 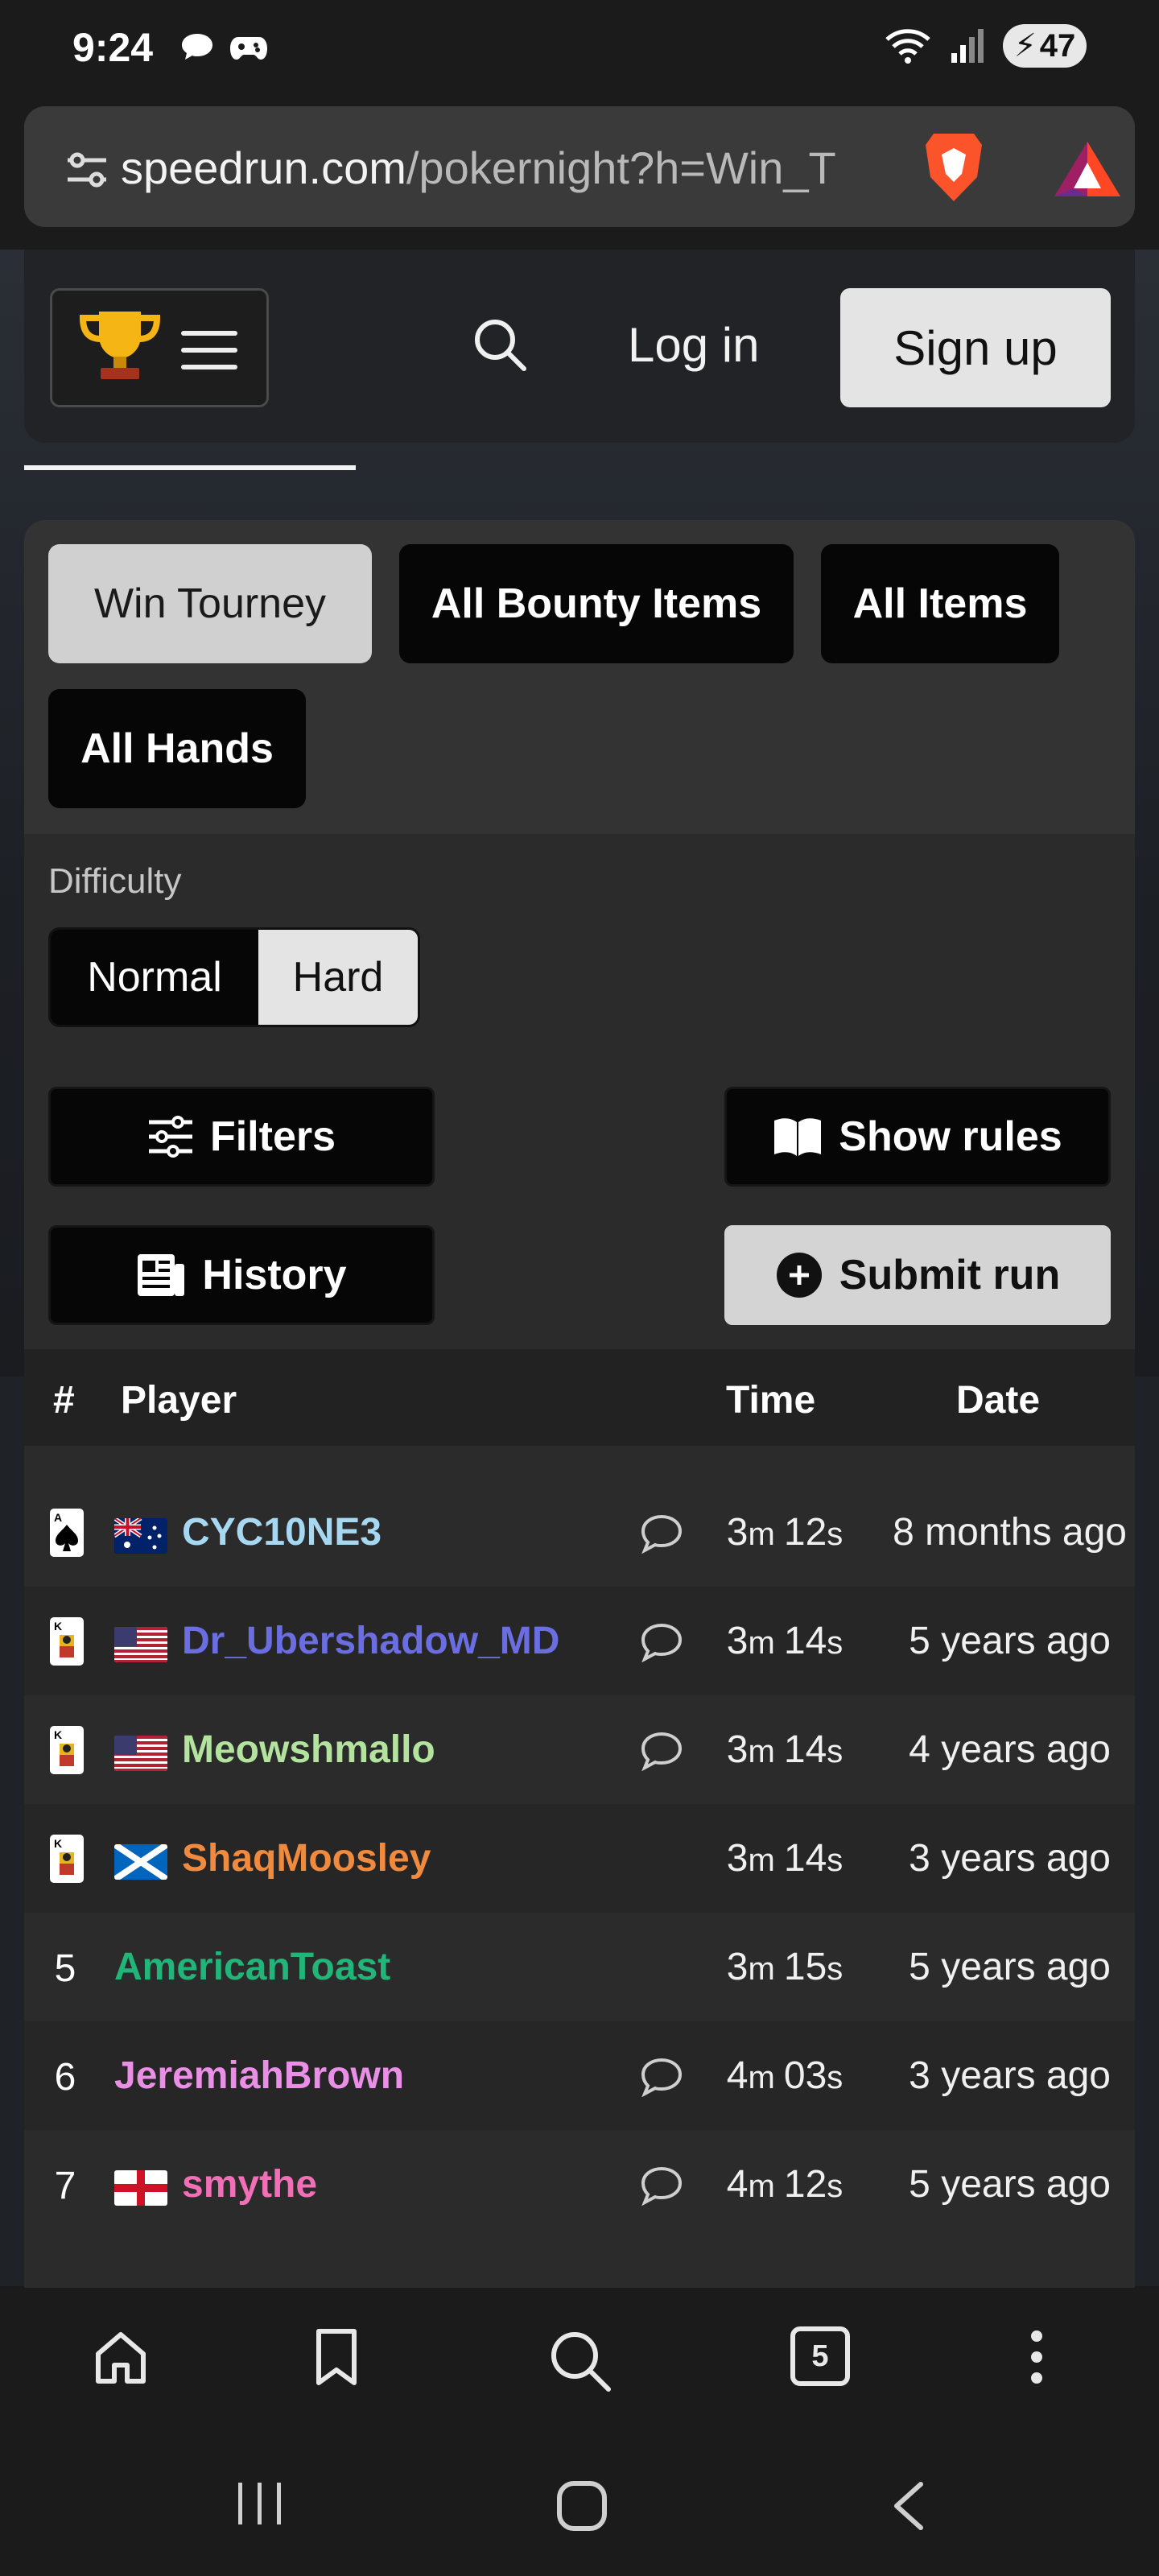 I want to click on url-text: speedrun.com/pokernight?h=Win_T, so click(x=503, y=168).